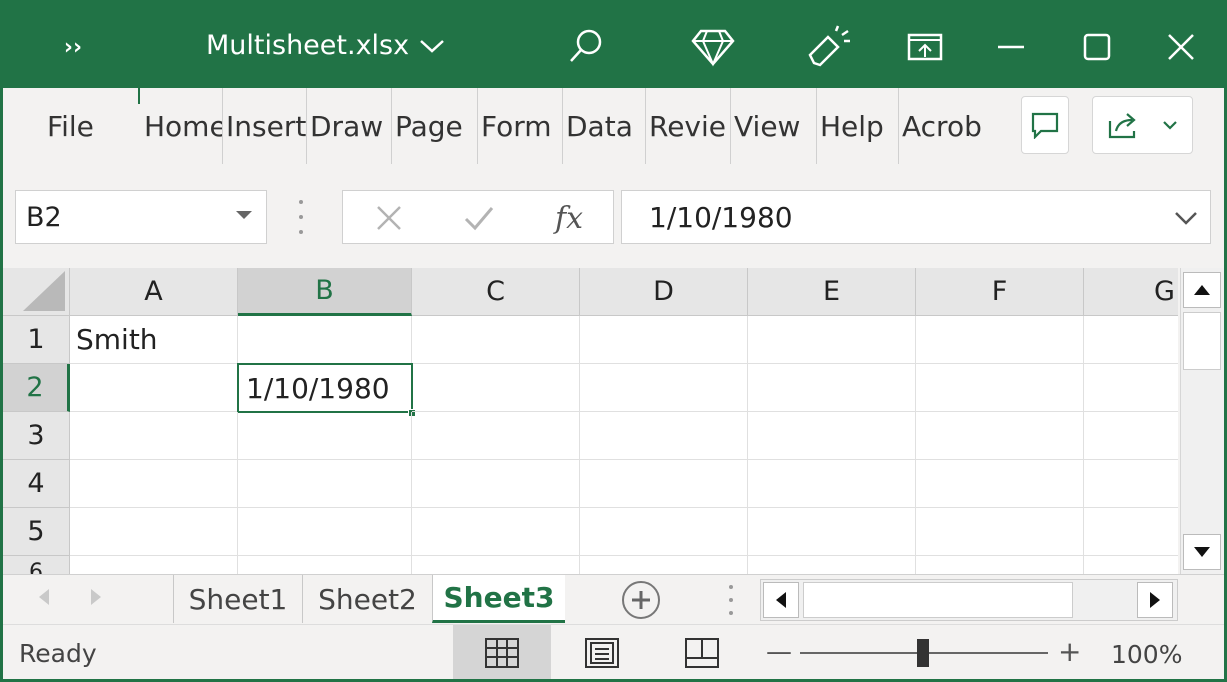 Image resolution: width=1227 pixels, height=682 pixels. Describe the element at coordinates (832, 292) in the screenshot. I see `column-header-e: E` at that location.